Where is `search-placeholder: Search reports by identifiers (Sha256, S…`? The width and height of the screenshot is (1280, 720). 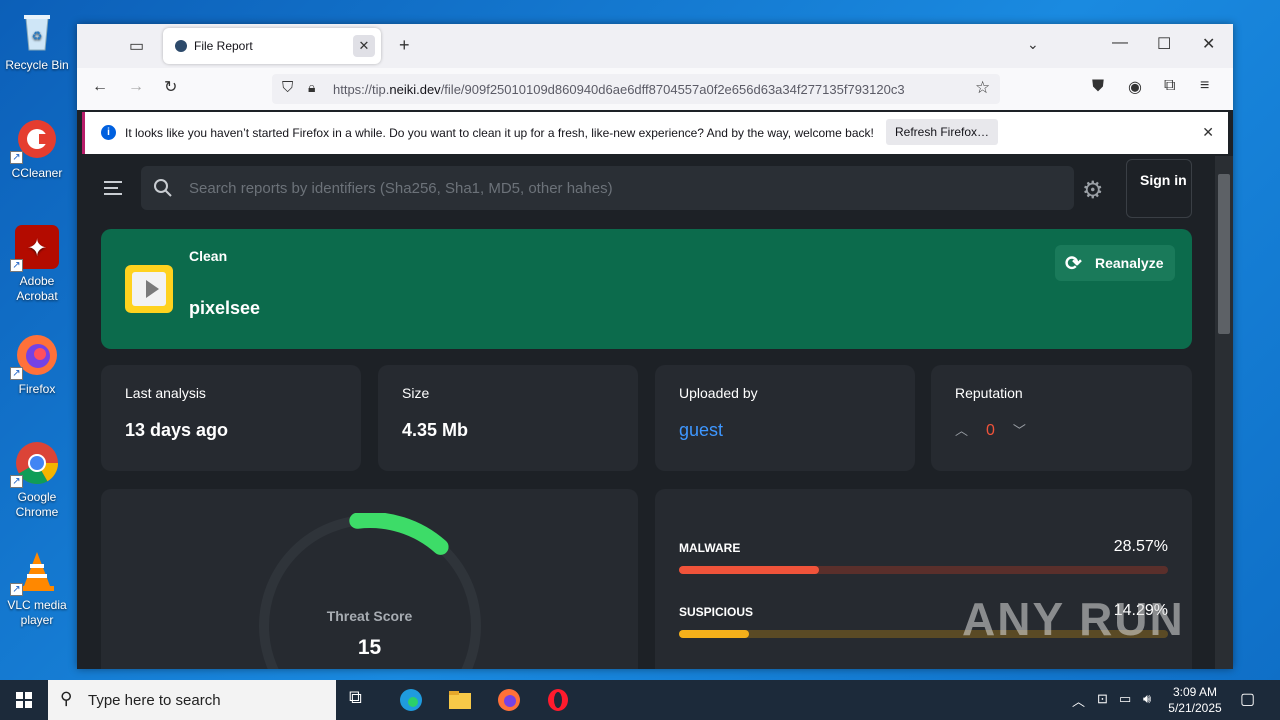 search-placeholder: Search reports by identifiers (Sha256, S… is located at coordinates (401, 188).